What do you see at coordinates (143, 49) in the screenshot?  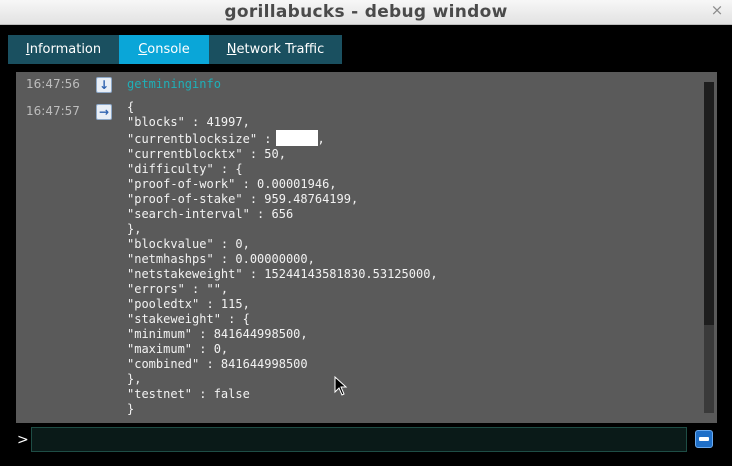 I see `tab-console-mnemonic: C` at bounding box center [143, 49].